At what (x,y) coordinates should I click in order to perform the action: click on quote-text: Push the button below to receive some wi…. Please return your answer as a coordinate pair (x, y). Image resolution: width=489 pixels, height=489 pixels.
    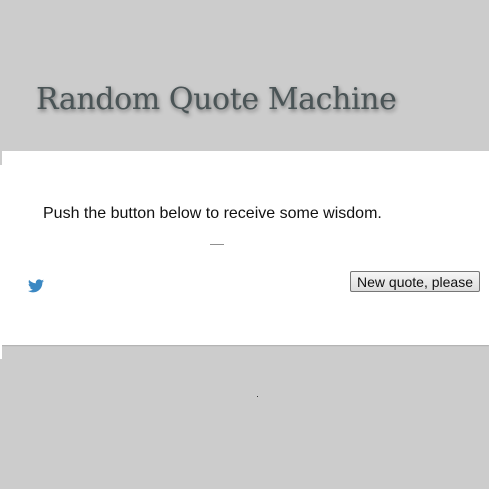
    Looking at the image, I should click on (212, 213).